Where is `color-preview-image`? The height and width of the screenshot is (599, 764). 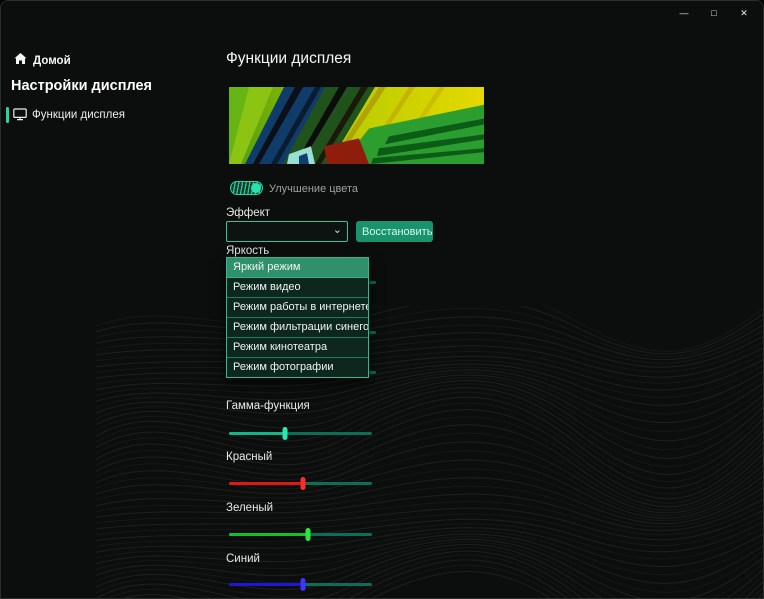
color-preview-image is located at coordinates (356, 125).